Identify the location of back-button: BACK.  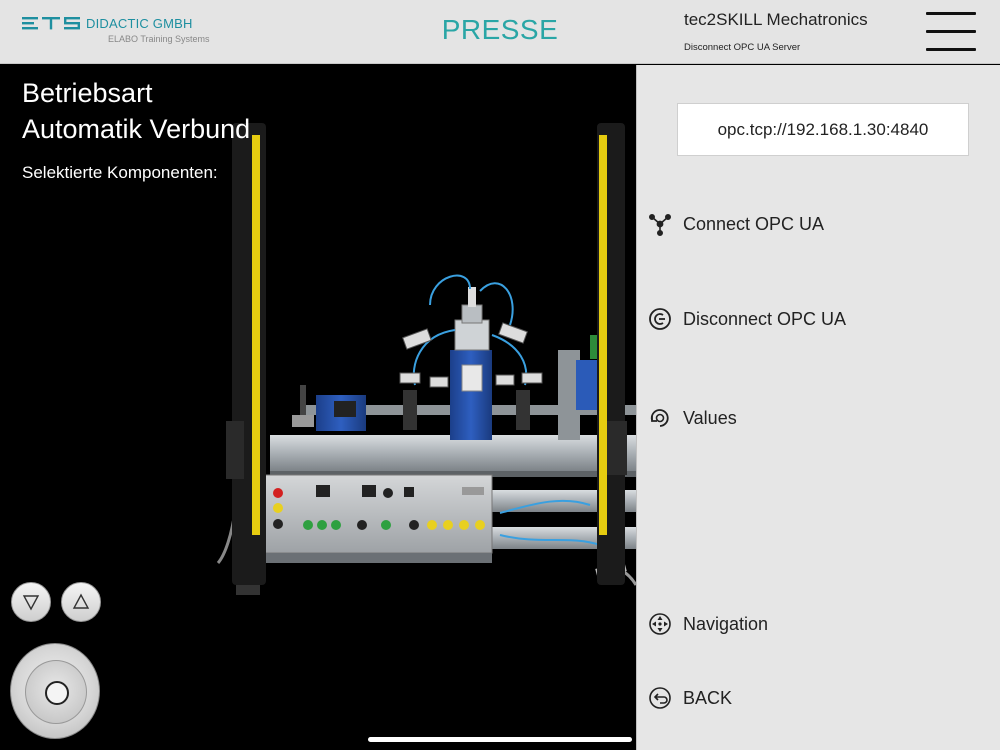
(689, 698).